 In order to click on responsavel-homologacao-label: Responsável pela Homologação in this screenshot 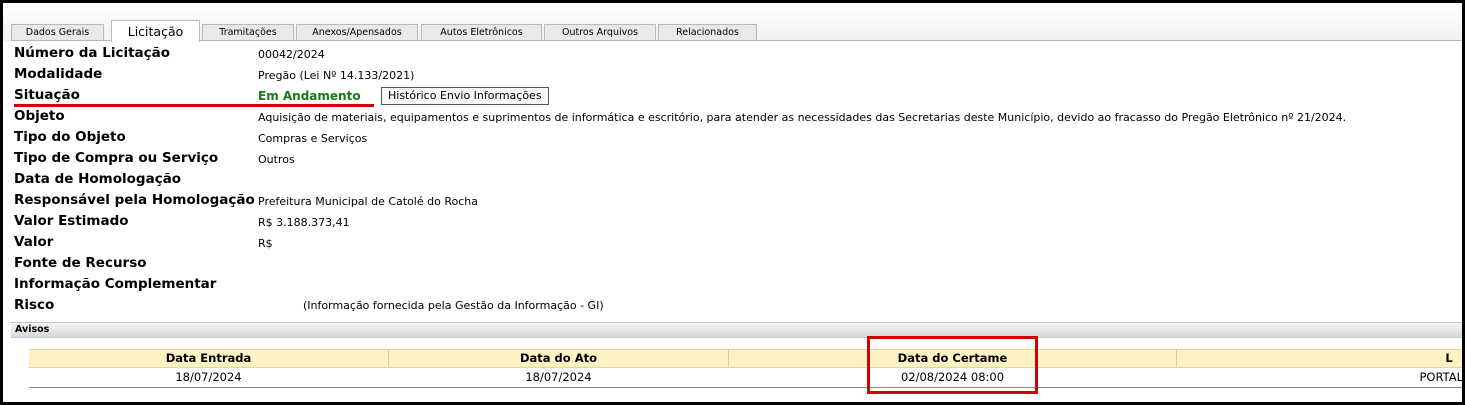, I will do `click(134, 200)`.